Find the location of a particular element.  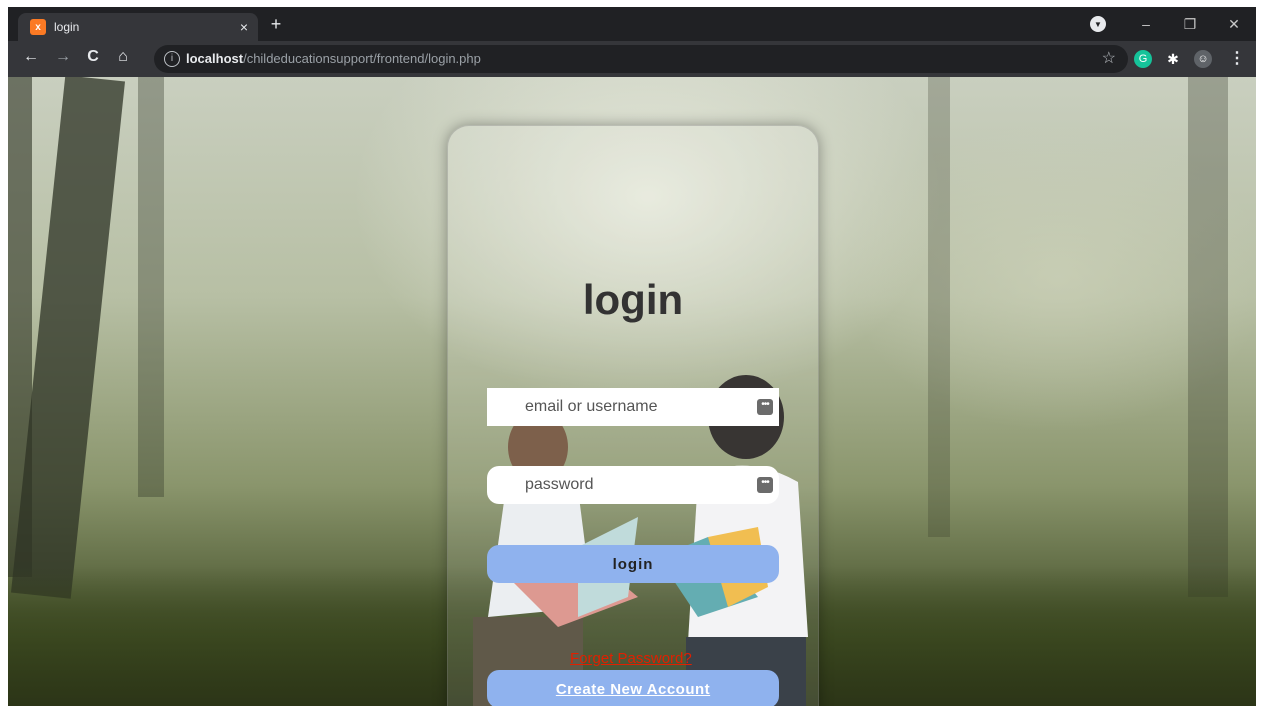

avatar-icon: ☺ is located at coordinates (1203, 59).